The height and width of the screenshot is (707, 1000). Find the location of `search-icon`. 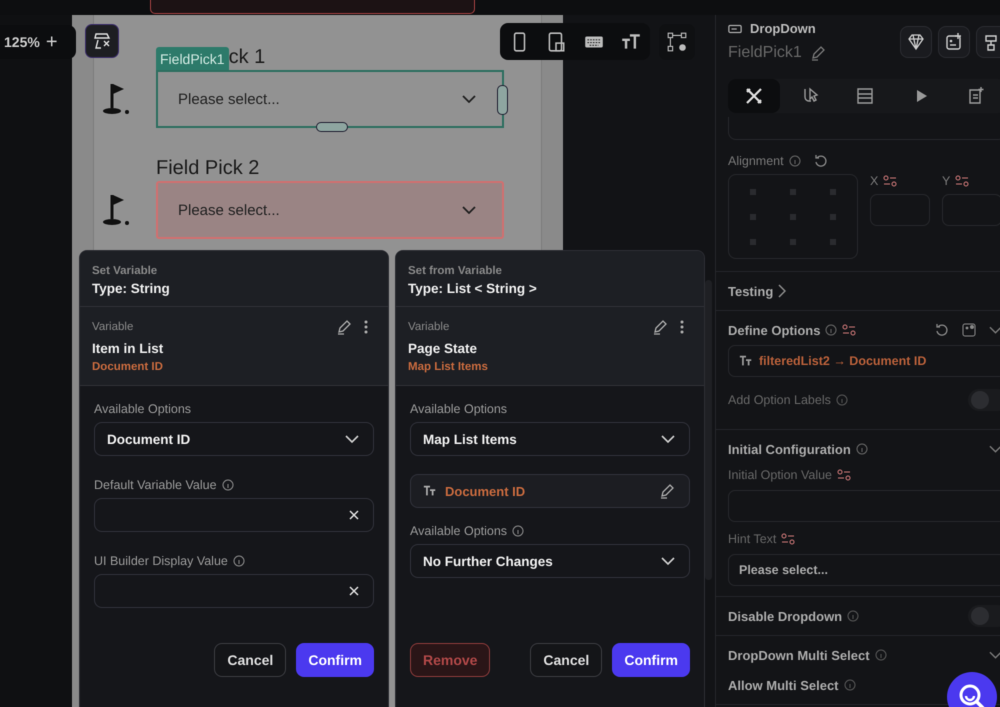

search-icon is located at coordinates (972, 694).